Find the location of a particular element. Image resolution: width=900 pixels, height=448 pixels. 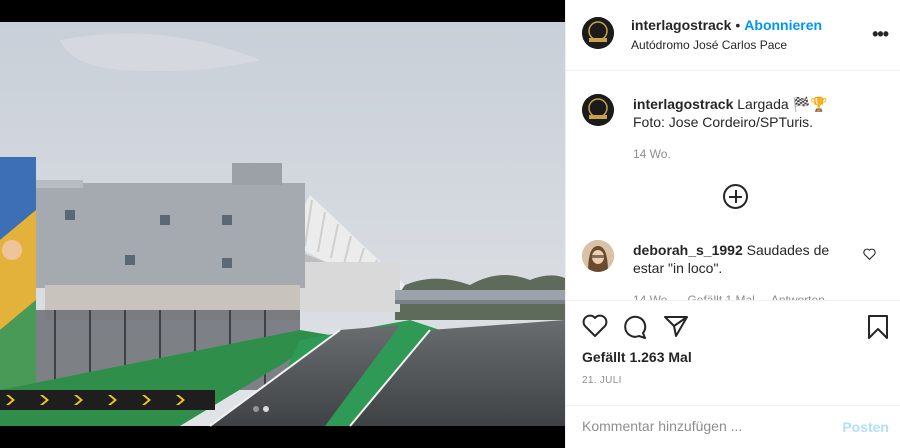

likes-count: Gefällt 1.263 Mal is located at coordinates (637, 357).